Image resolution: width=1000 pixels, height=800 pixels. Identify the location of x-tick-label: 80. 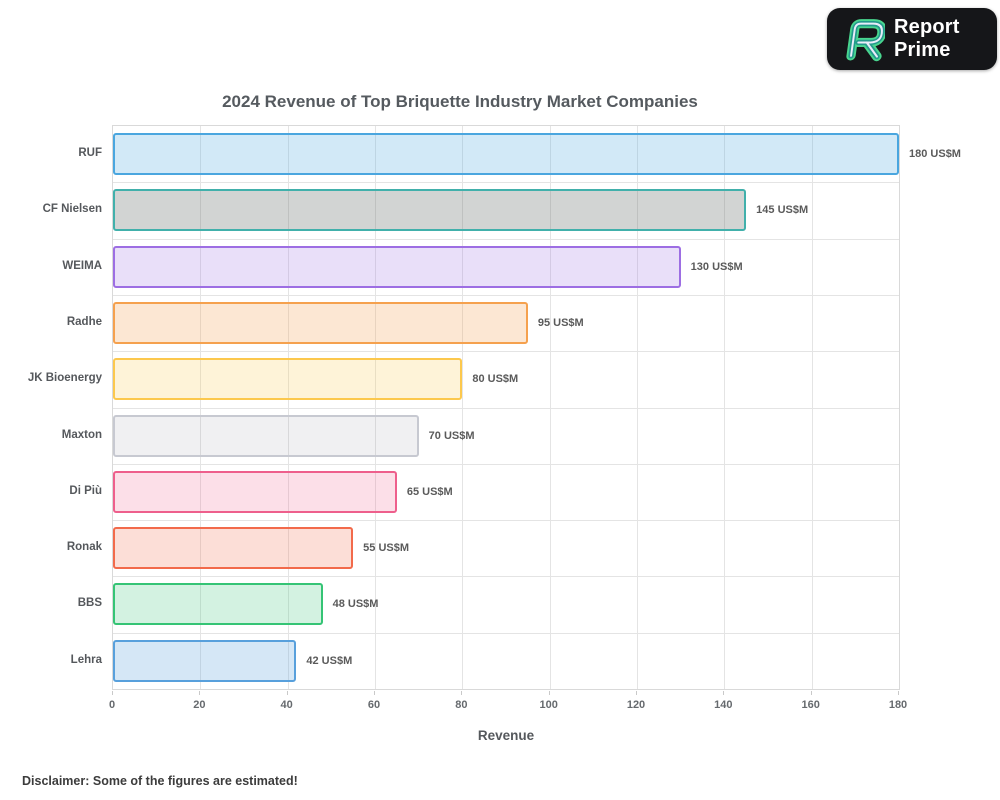
(461, 705).